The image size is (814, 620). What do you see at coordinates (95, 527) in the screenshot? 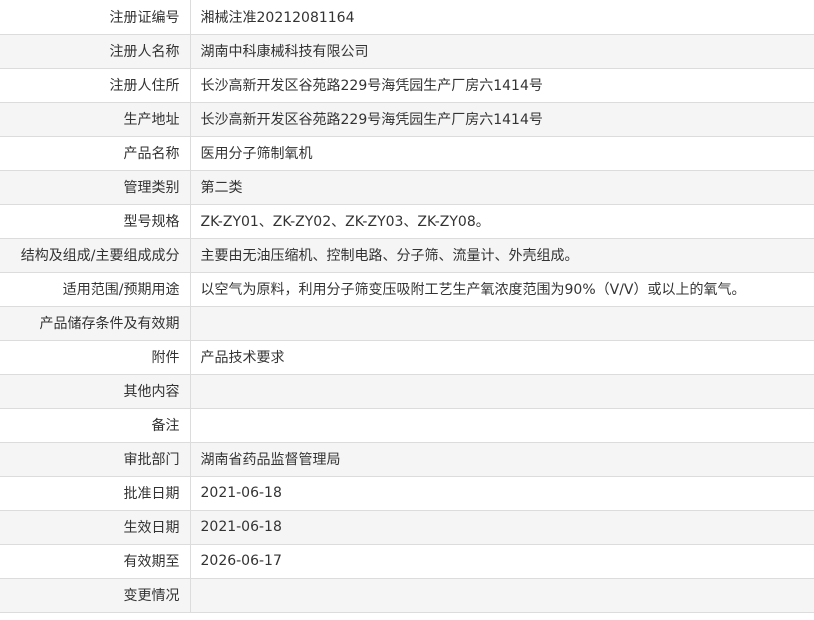
I see `field-label-effective-date: 生效日期` at bounding box center [95, 527].